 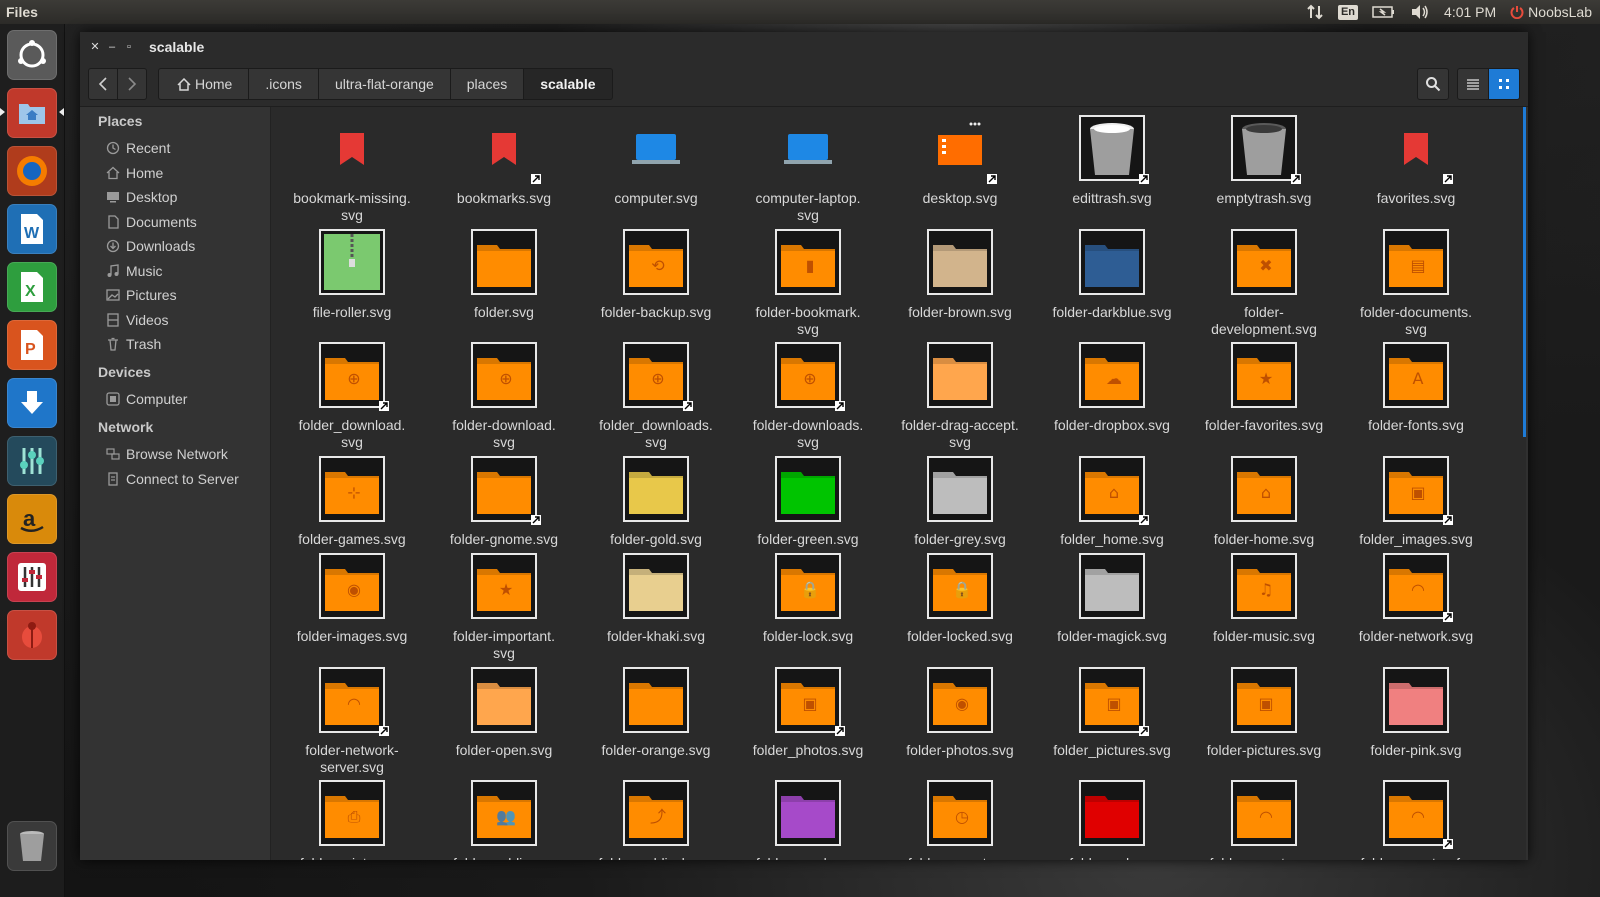 I want to click on file-item: ☁ folder-dropbox.svg, so click(x=1112, y=397).